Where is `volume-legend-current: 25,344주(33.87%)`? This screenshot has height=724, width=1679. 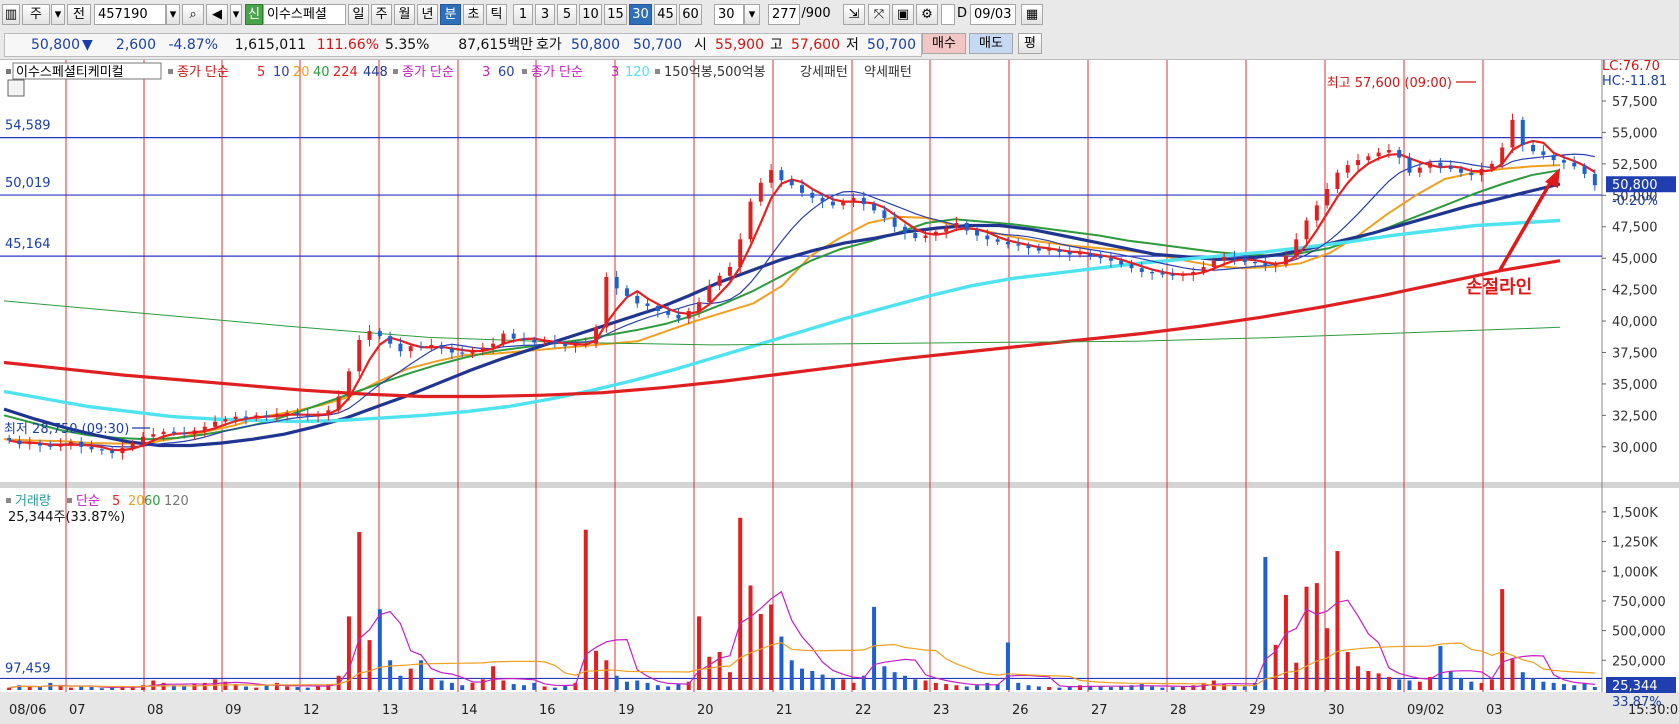
volume-legend-current: 25,344주(33.87%) is located at coordinates (66, 517).